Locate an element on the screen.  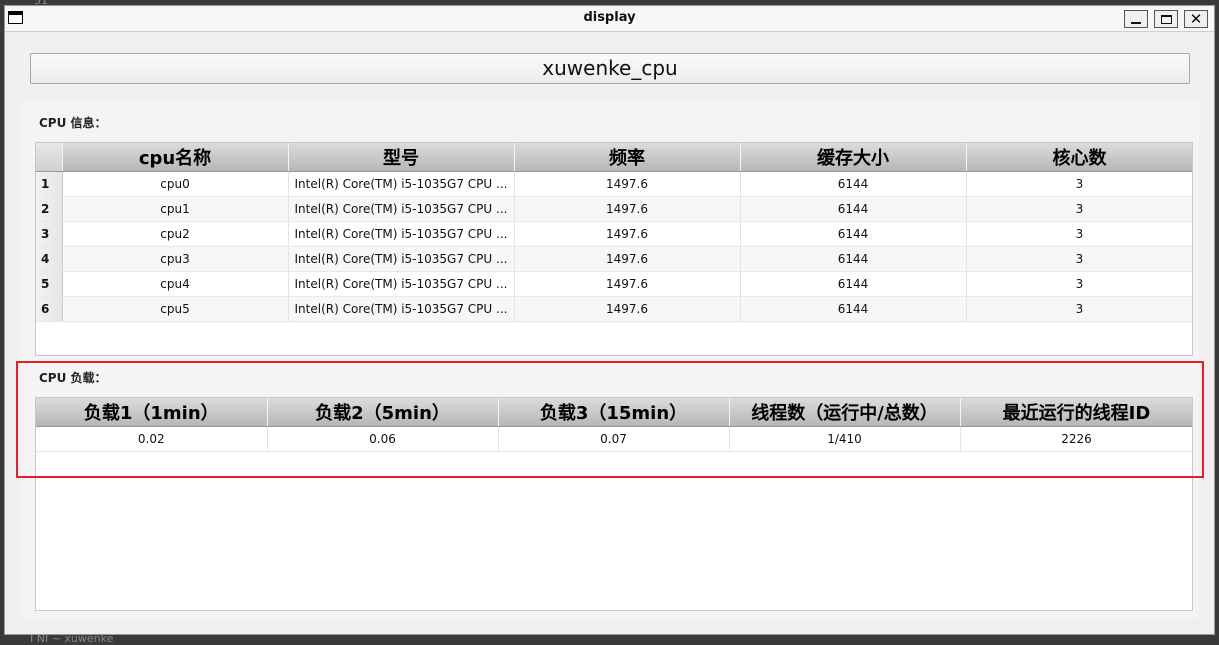
table-row: 0.02 0.06 0.07 1/410 2226 is located at coordinates (614, 439).